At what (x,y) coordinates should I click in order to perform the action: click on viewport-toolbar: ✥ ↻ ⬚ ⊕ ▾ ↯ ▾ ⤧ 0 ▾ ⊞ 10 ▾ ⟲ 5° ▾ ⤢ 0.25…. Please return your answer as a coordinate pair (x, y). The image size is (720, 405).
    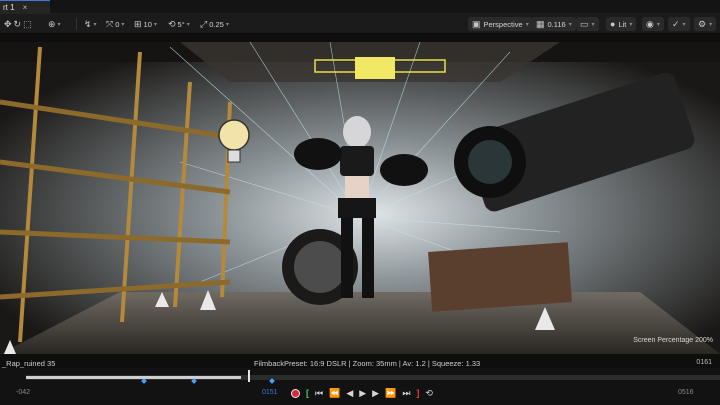
    Looking at the image, I should click on (360, 24).